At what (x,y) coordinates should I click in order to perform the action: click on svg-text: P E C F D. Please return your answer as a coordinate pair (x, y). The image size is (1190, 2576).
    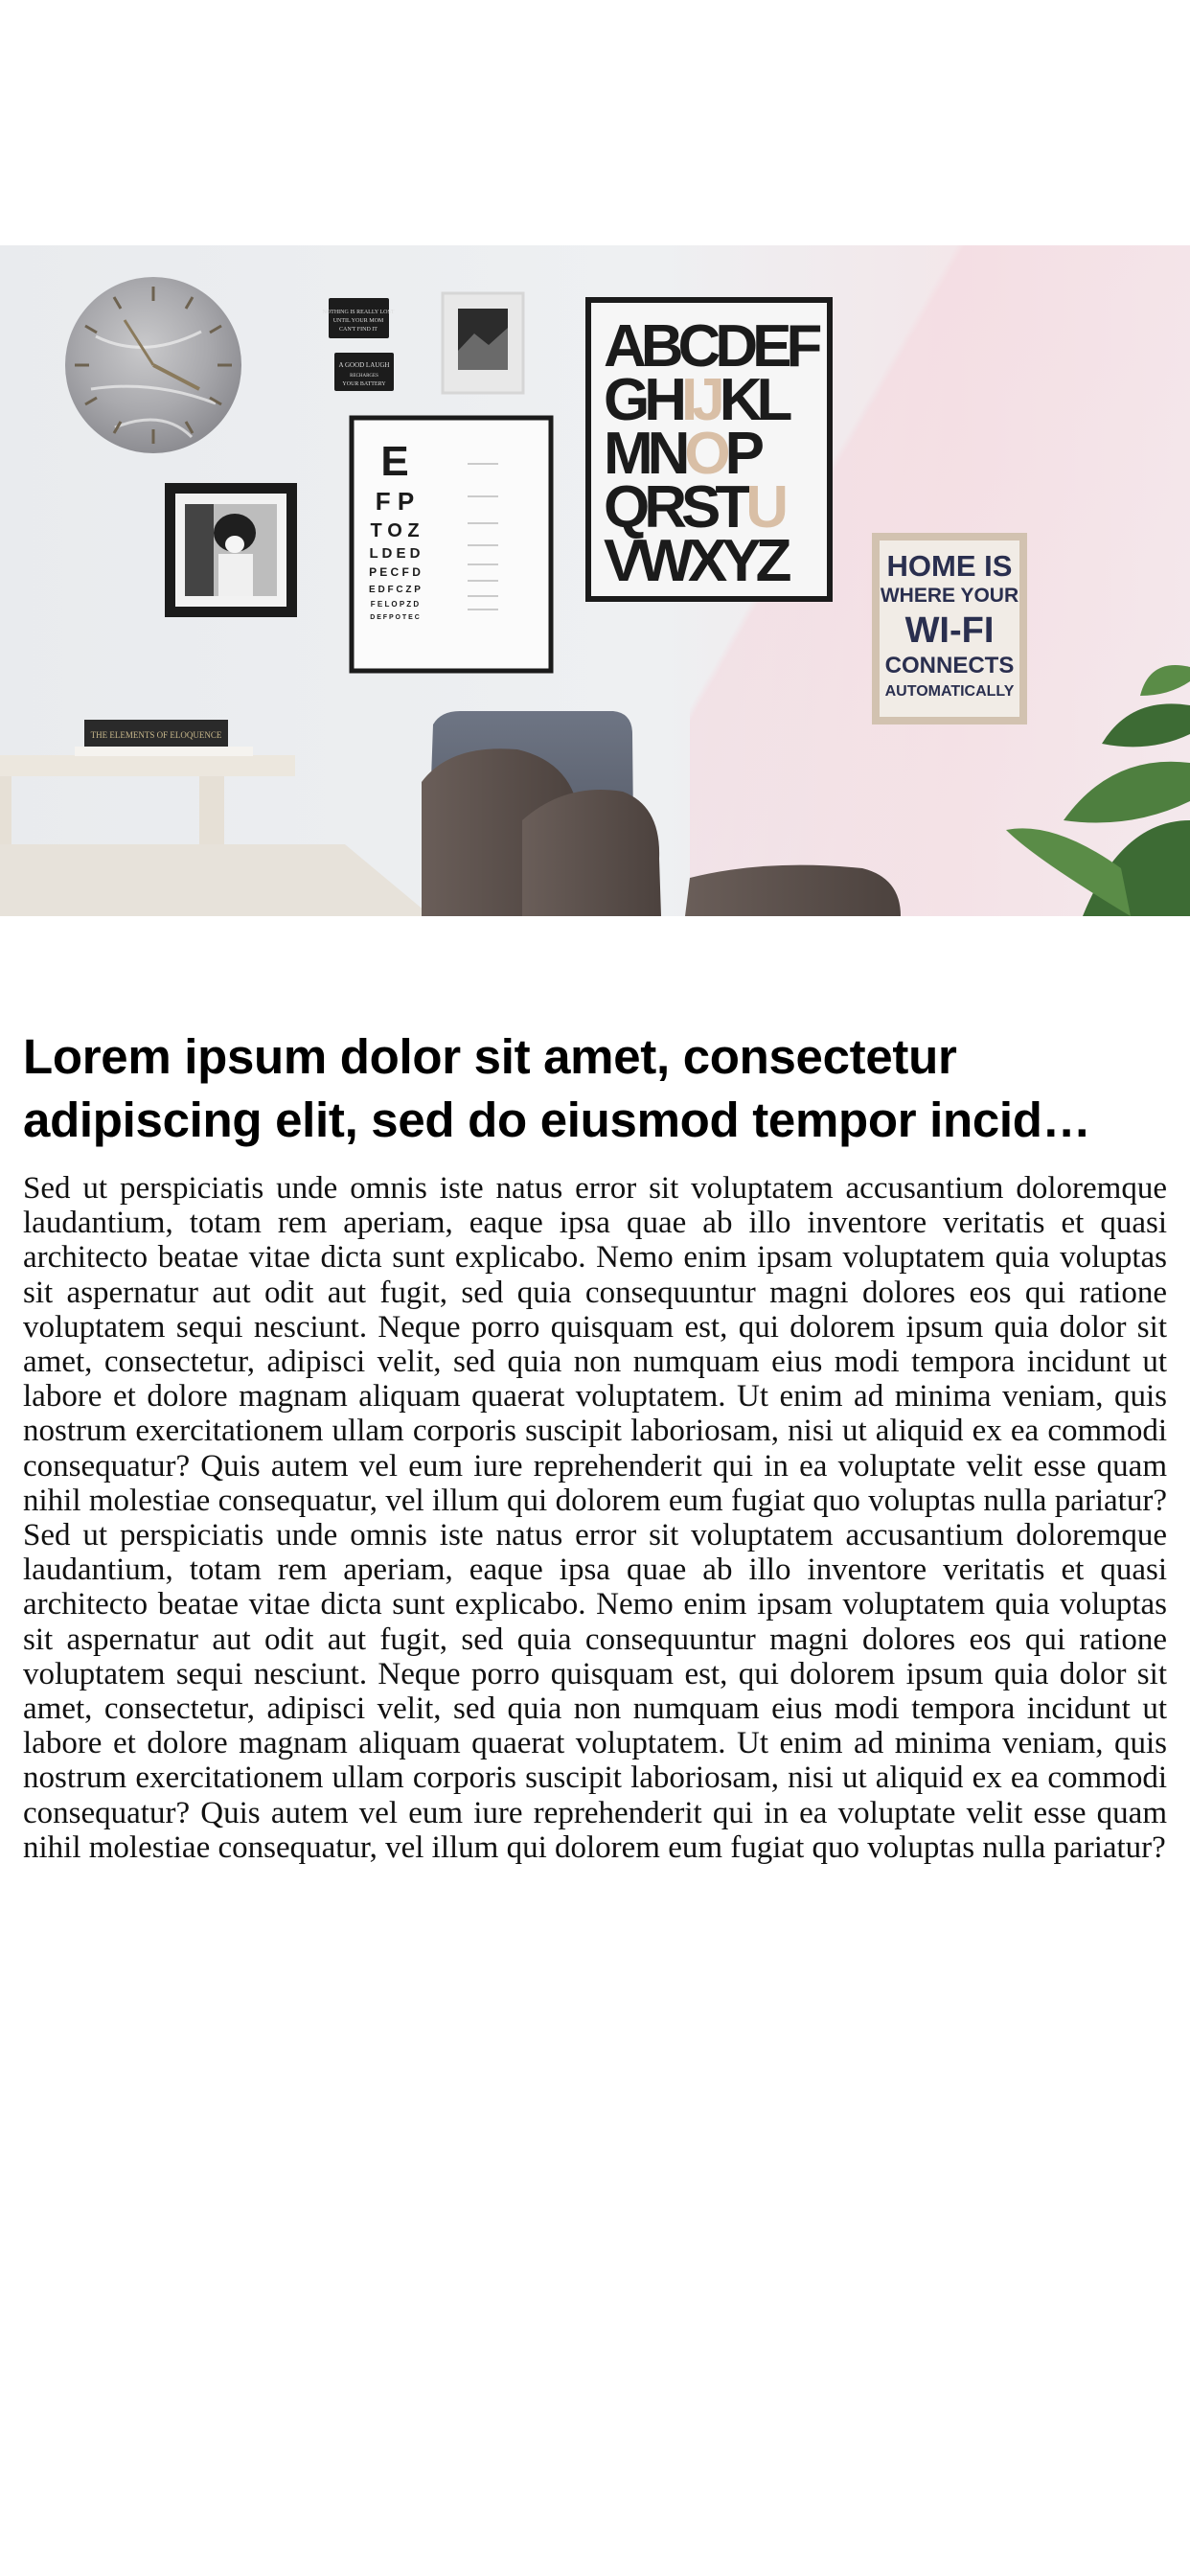
    Looking at the image, I should click on (395, 572).